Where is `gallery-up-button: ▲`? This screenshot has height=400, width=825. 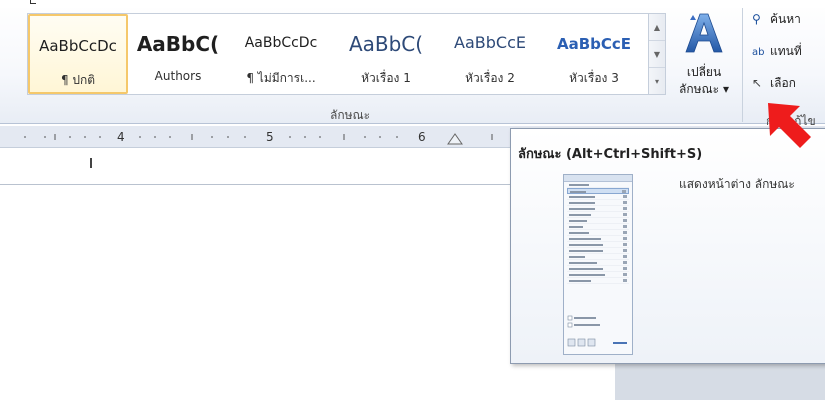
gallery-up-button: ▲ is located at coordinates (657, 27).